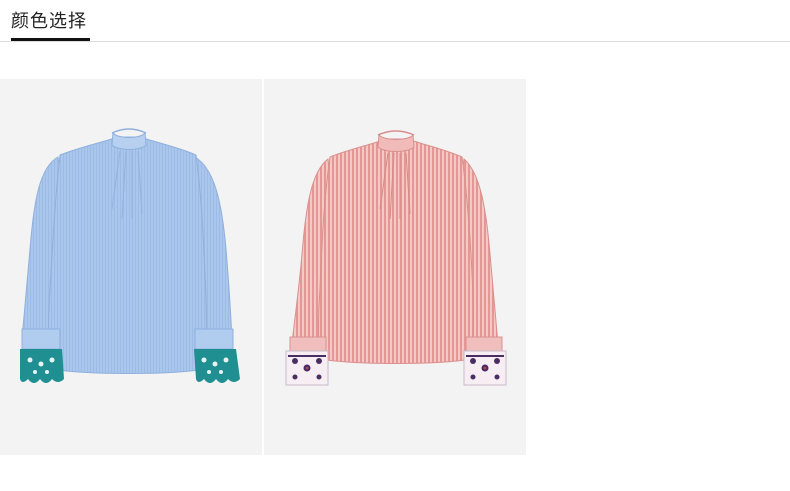  What do you see at coordinates (395, 21) in the screenshot?
I see `section-header: 颜色选择` at bounding box center [395, 21].